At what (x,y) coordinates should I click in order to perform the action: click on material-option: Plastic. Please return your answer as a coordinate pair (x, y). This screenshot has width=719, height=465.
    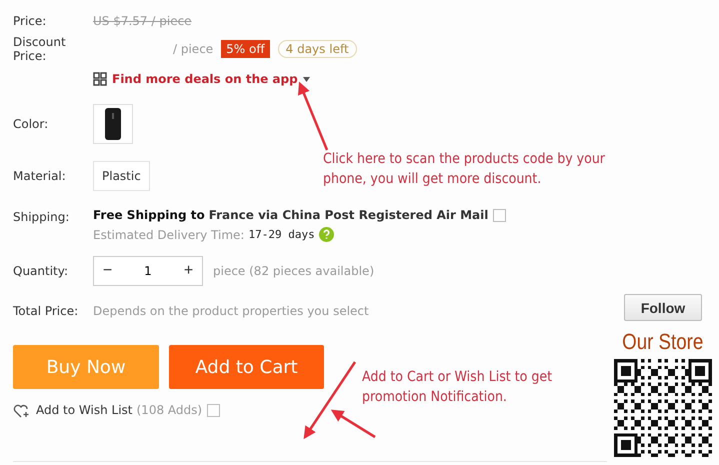
    Looking at the image, I should click on (121, 176).